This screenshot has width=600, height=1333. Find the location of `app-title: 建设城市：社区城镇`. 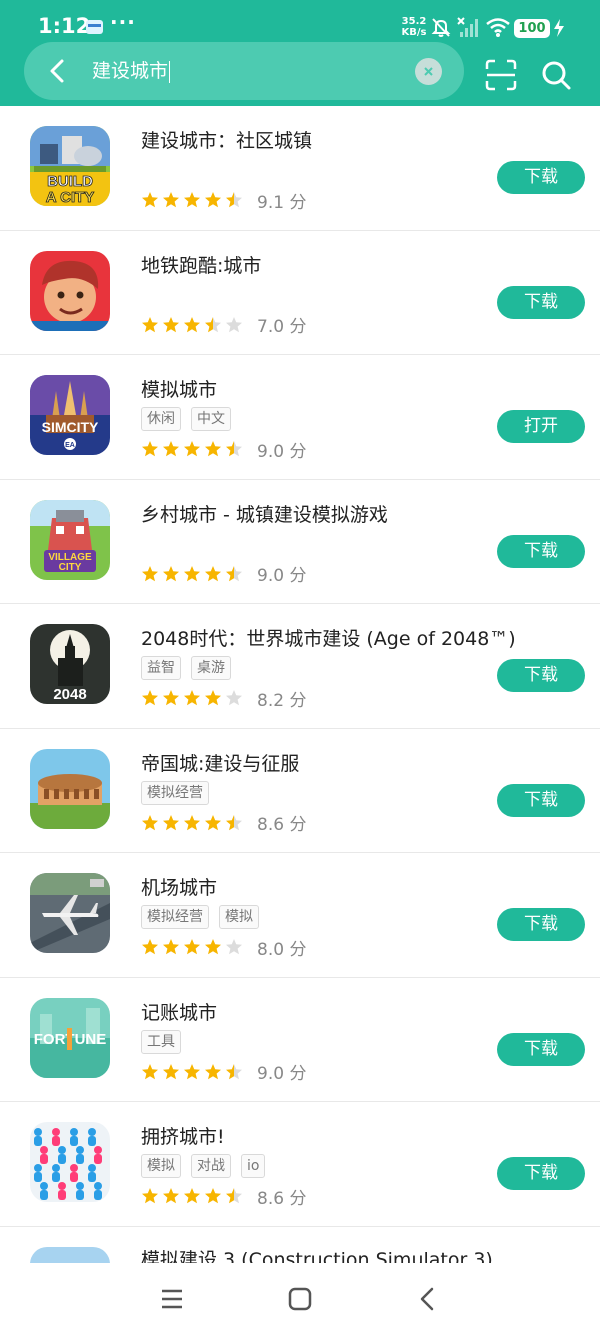

app-title: 建设城市：社区城镇 is located at coordinates (311, 139).